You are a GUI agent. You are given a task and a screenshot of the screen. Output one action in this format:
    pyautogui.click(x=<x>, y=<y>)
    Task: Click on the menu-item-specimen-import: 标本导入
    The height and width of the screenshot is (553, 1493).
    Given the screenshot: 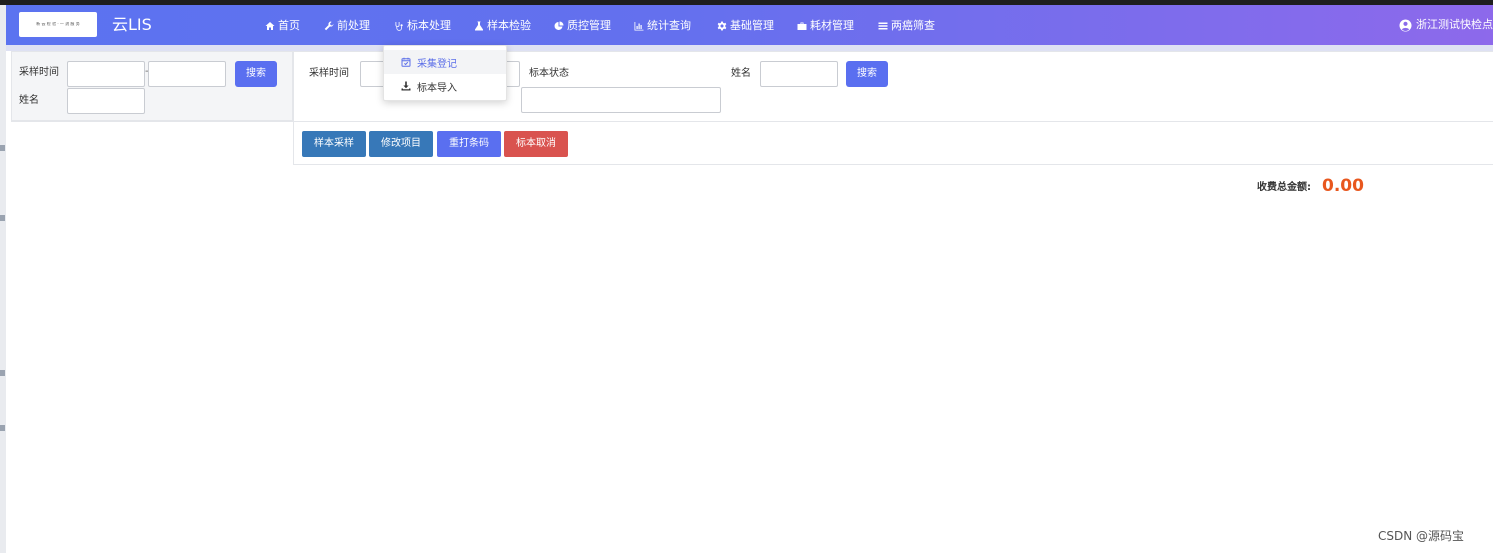 What is the action you would take?
    pyautogui.click(x=445, y=86)
    